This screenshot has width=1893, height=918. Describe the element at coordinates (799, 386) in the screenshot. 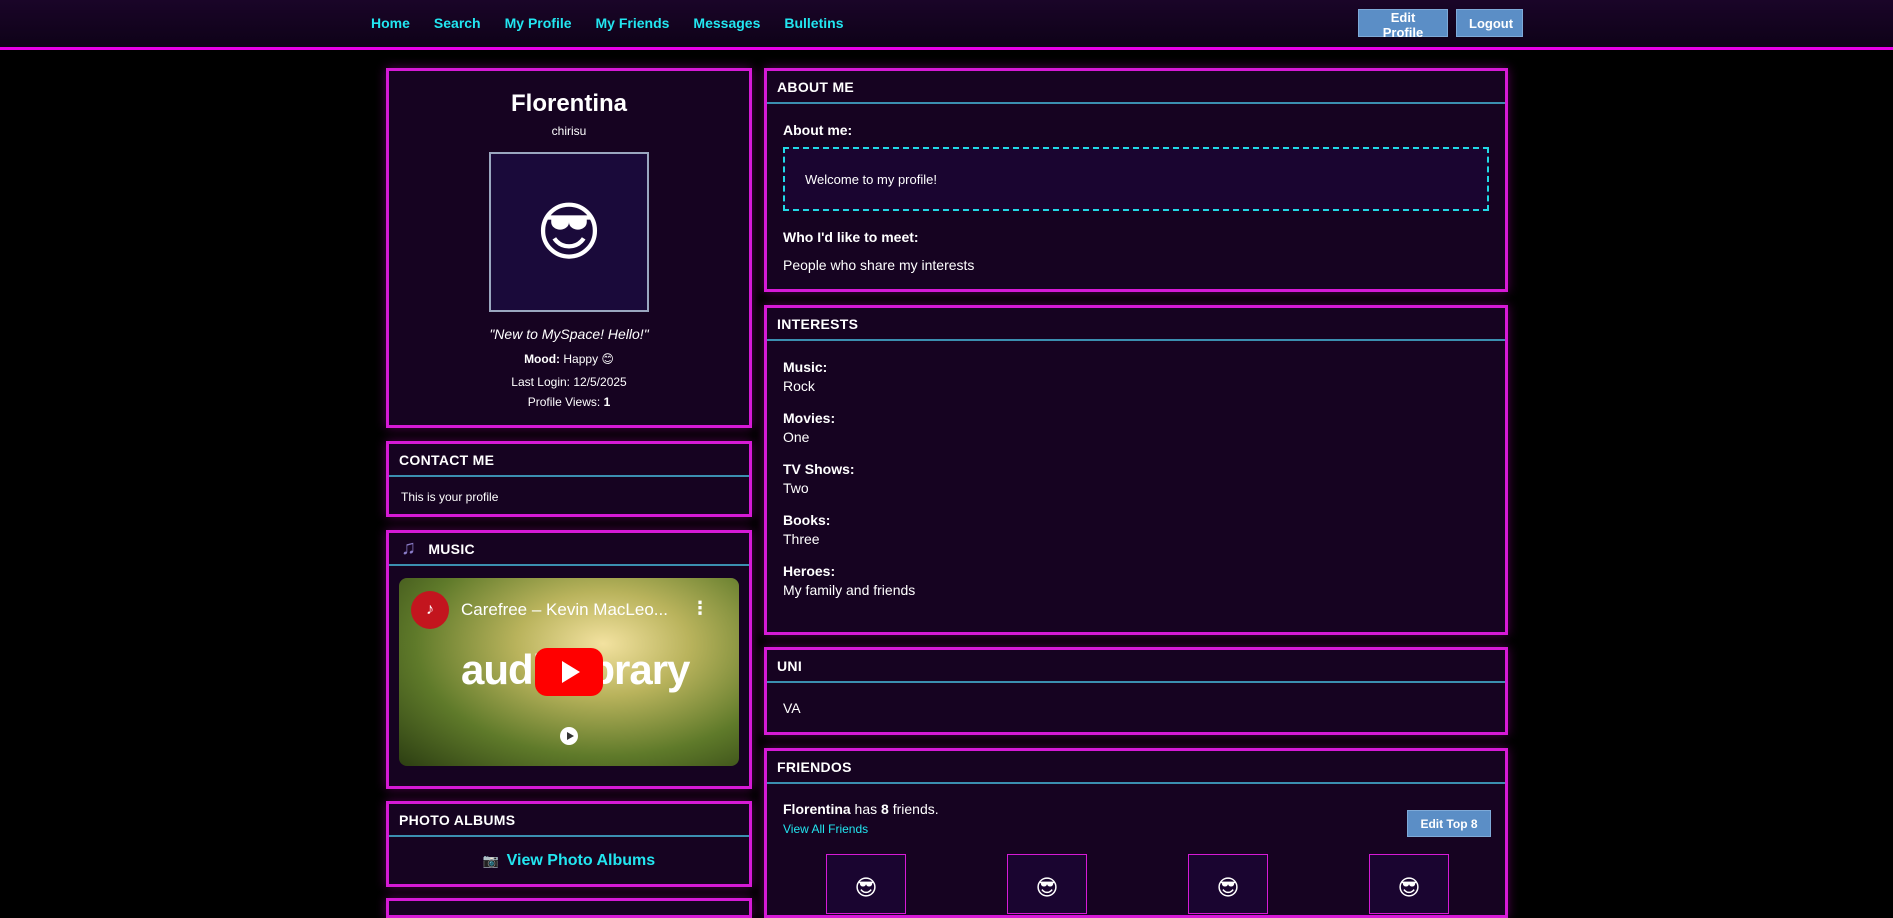

I see `interest-value: Rock` at that location.